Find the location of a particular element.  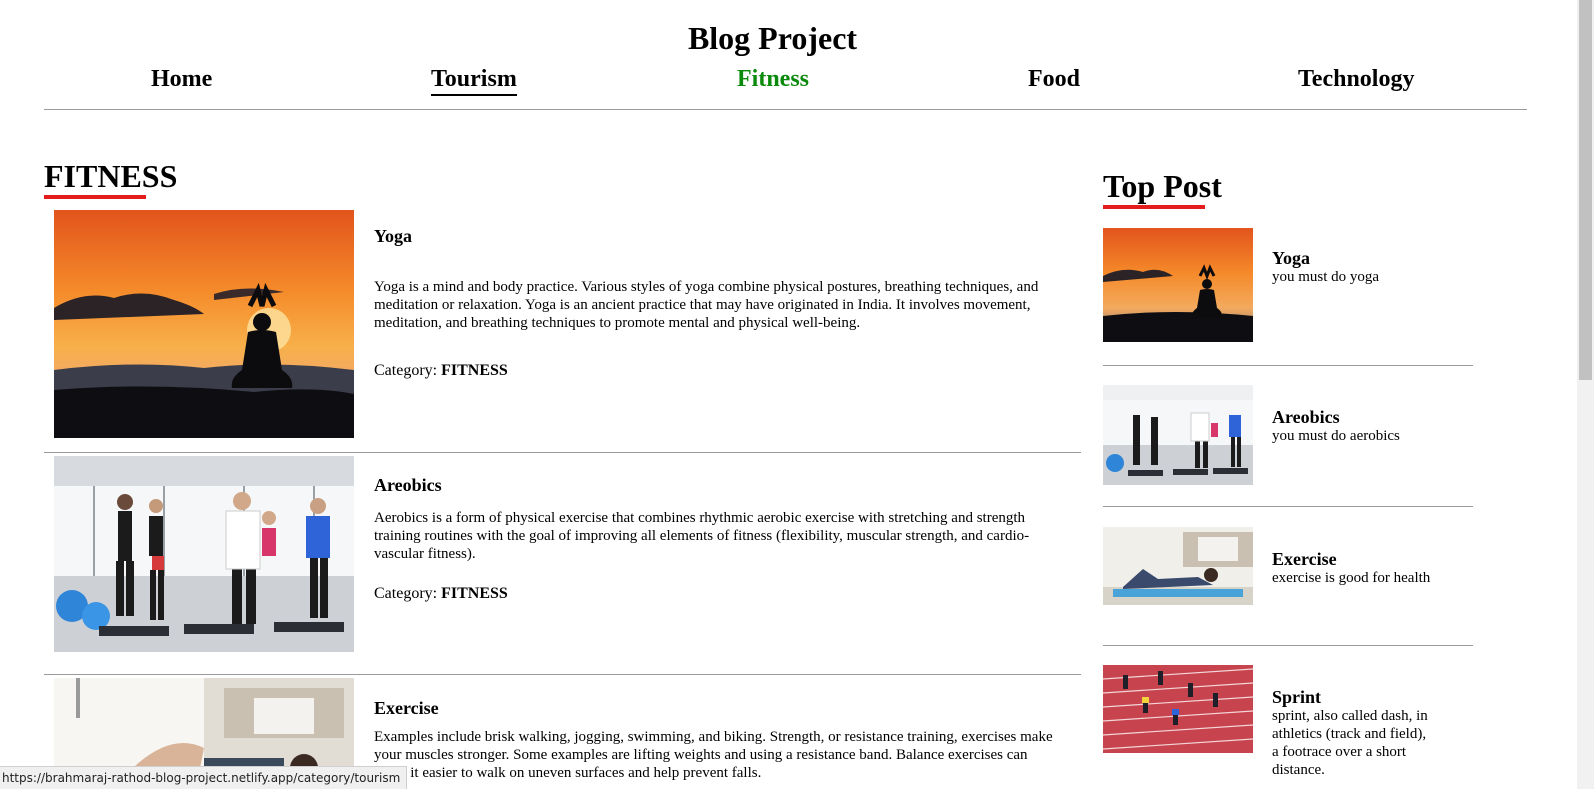

top-post-image-exercise is located at coordinates (1178, 566).